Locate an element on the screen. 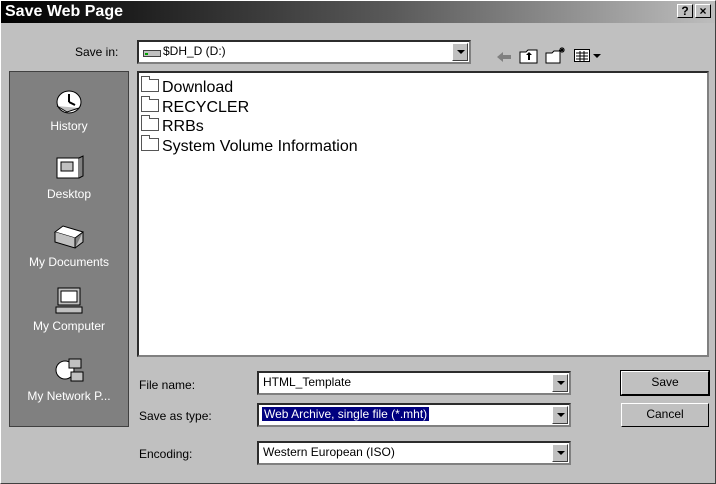 The width and height of the screenshot is (716, 484). place-desktop: Desktop is located at coordinates (69, 177).